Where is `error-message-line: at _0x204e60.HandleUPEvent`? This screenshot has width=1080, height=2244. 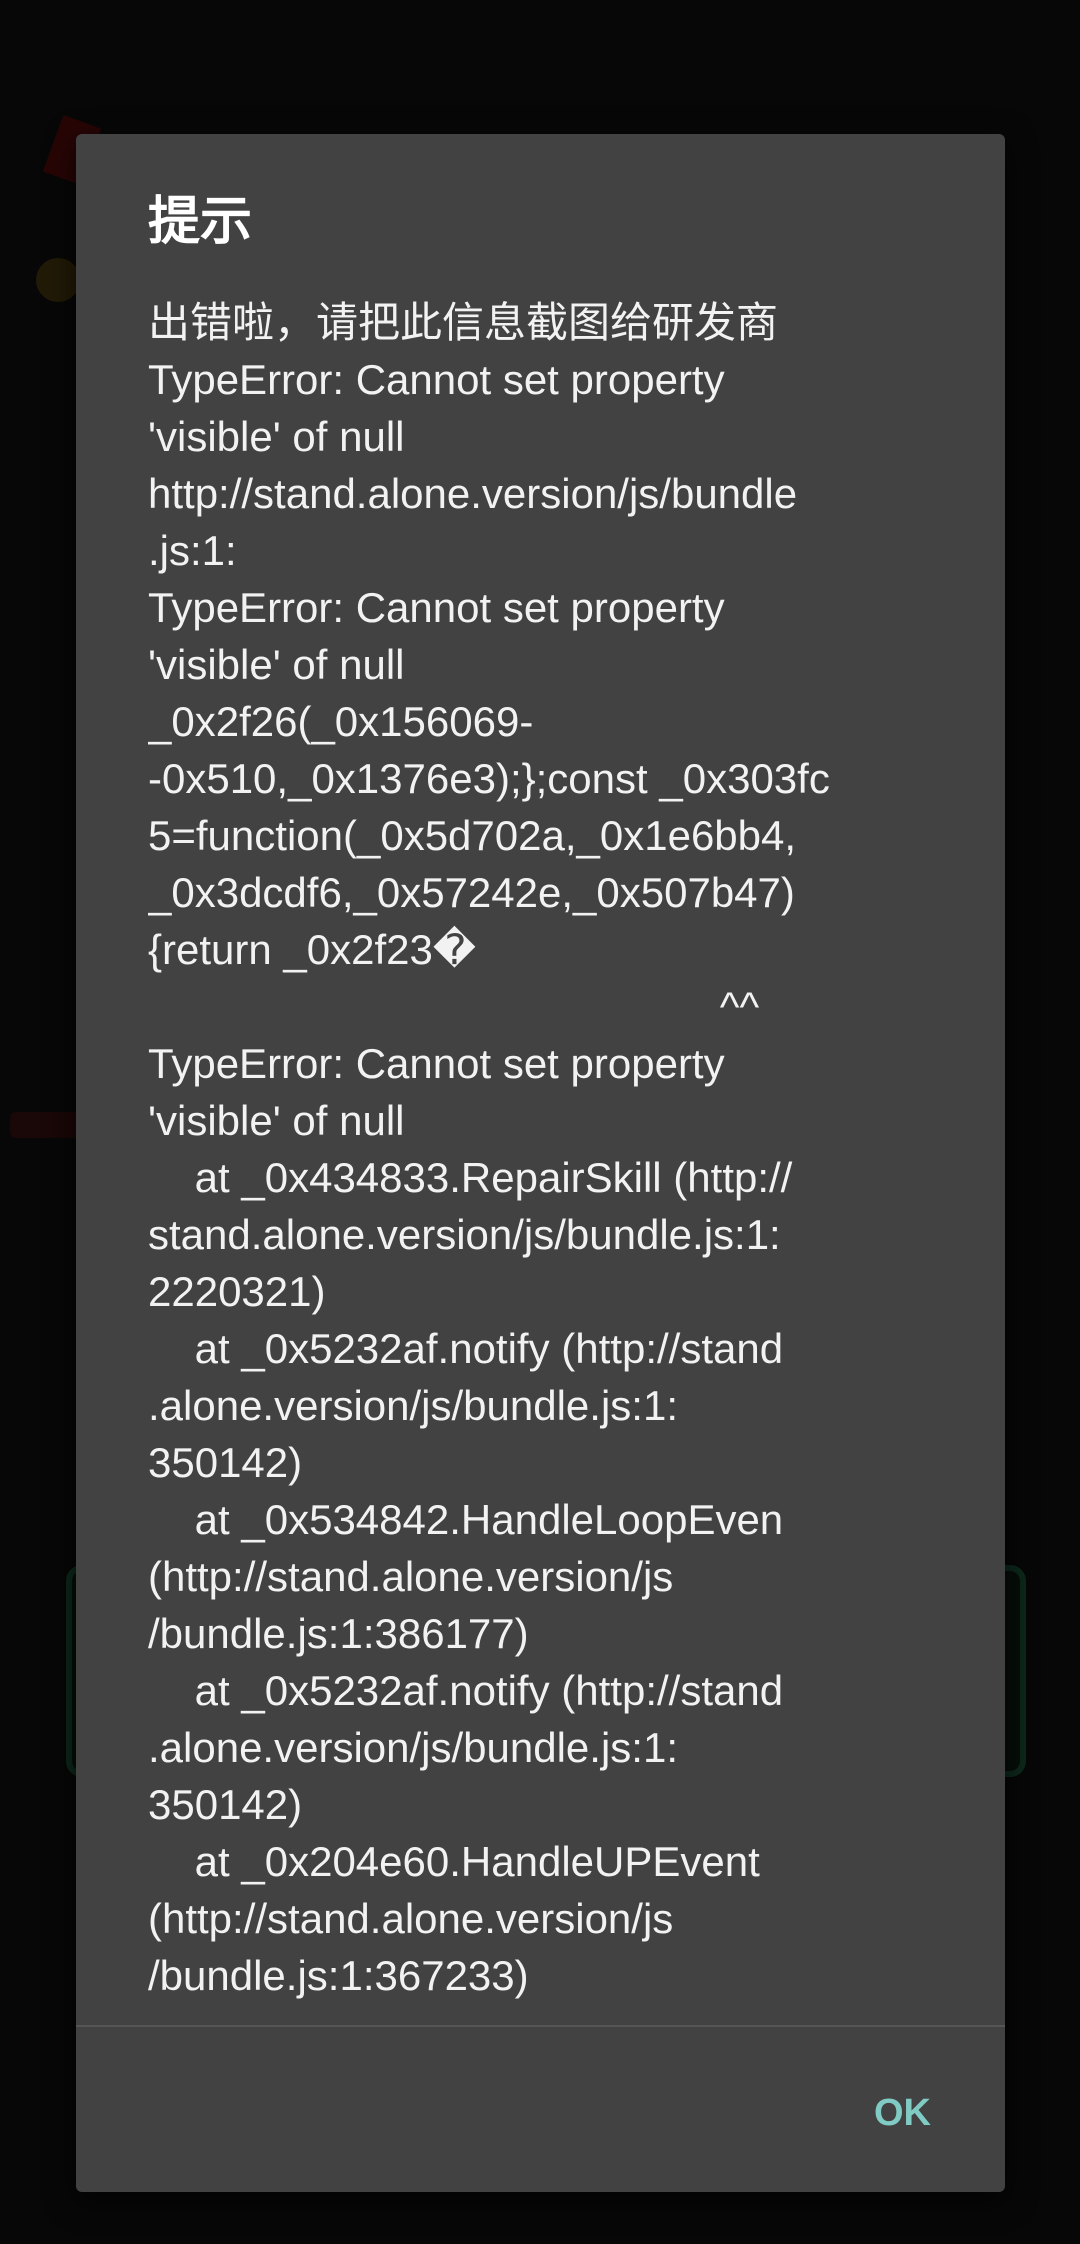 error-message-line: at _0x204e60.HandleUPEvent is located at coordinates (454, 1861).